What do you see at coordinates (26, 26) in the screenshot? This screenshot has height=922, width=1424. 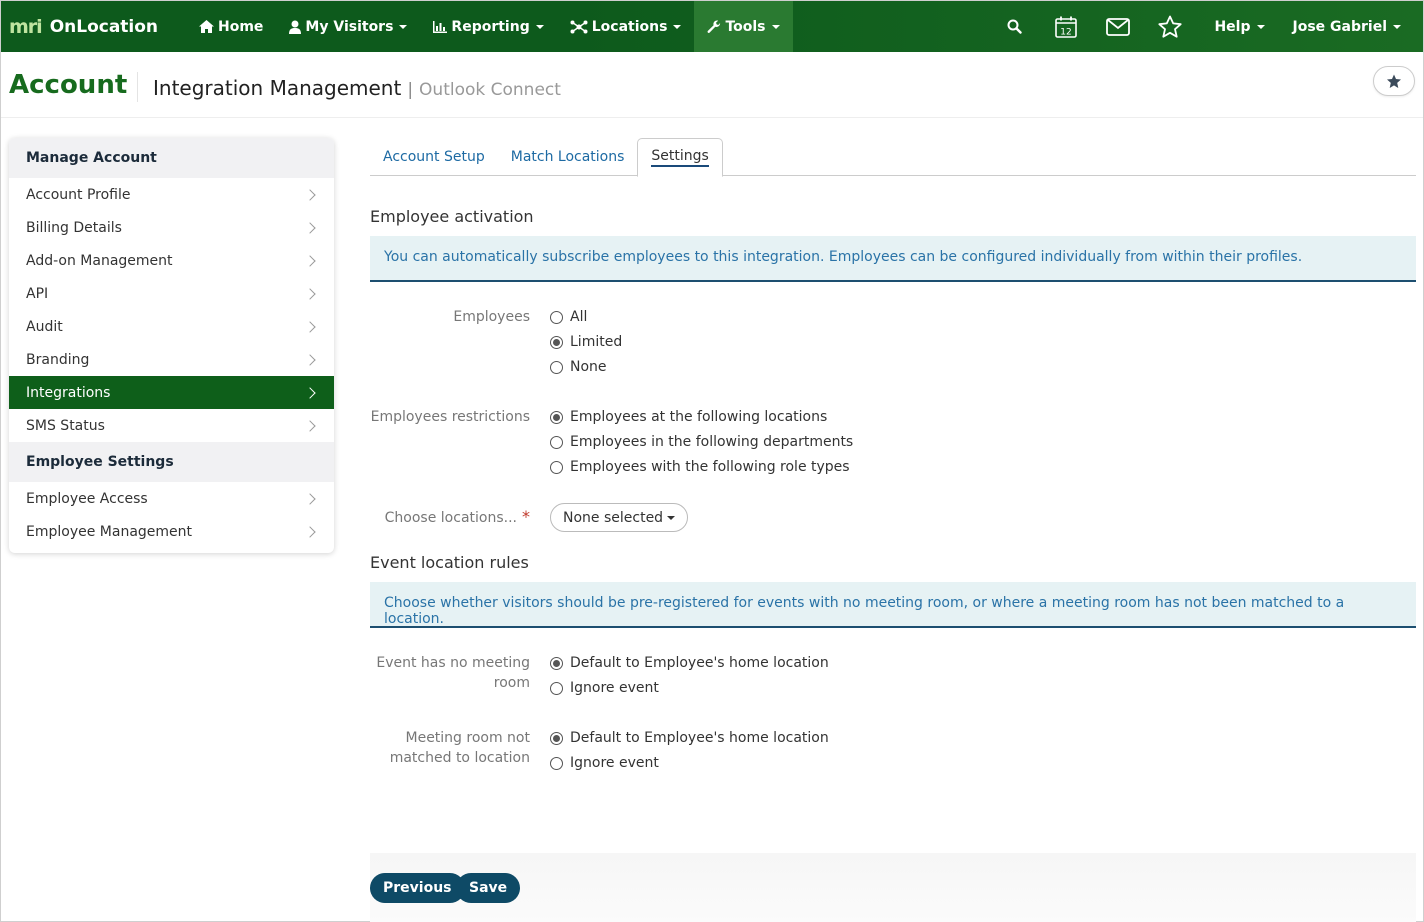 I see `mri-logo: mri` at bounding box center [26, 26].